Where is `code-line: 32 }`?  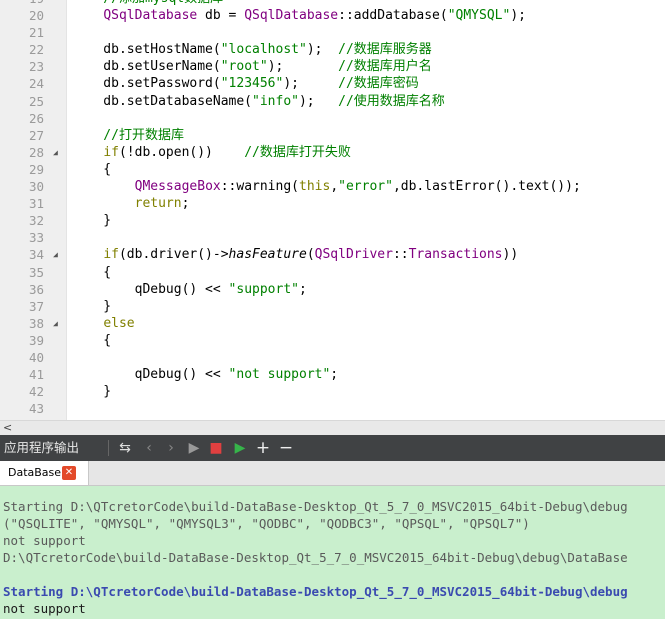 code-line: 32 } is located at coordinates (332, 220).